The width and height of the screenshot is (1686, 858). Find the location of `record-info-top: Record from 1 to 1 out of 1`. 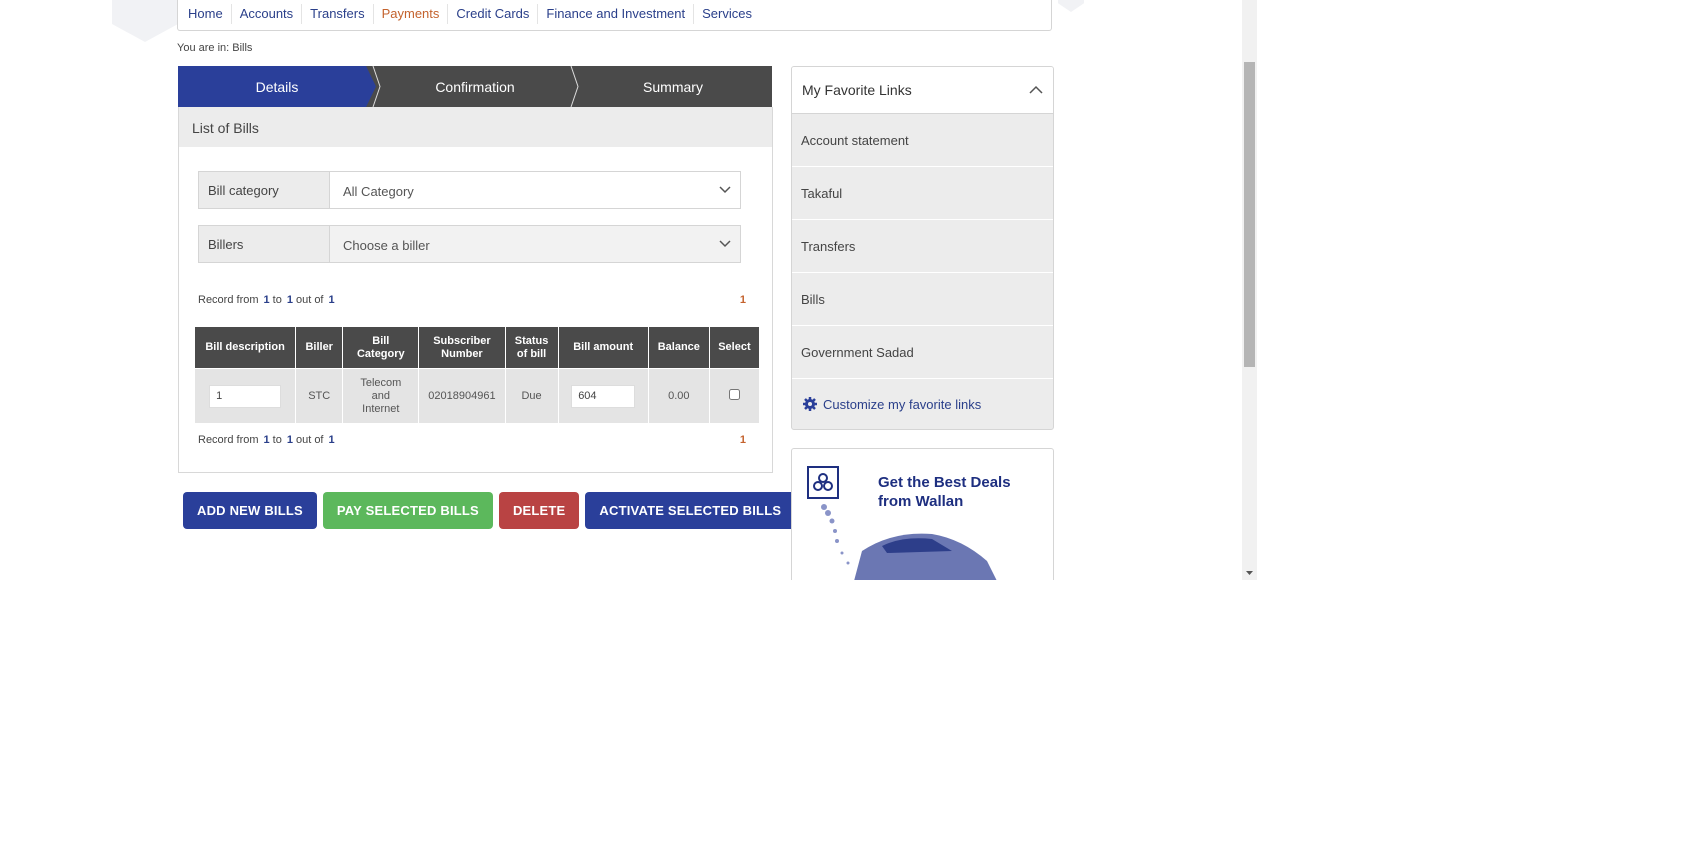

record-info-top: Record from 1 to 1 out of 1 is located at coordinates (268, 300).